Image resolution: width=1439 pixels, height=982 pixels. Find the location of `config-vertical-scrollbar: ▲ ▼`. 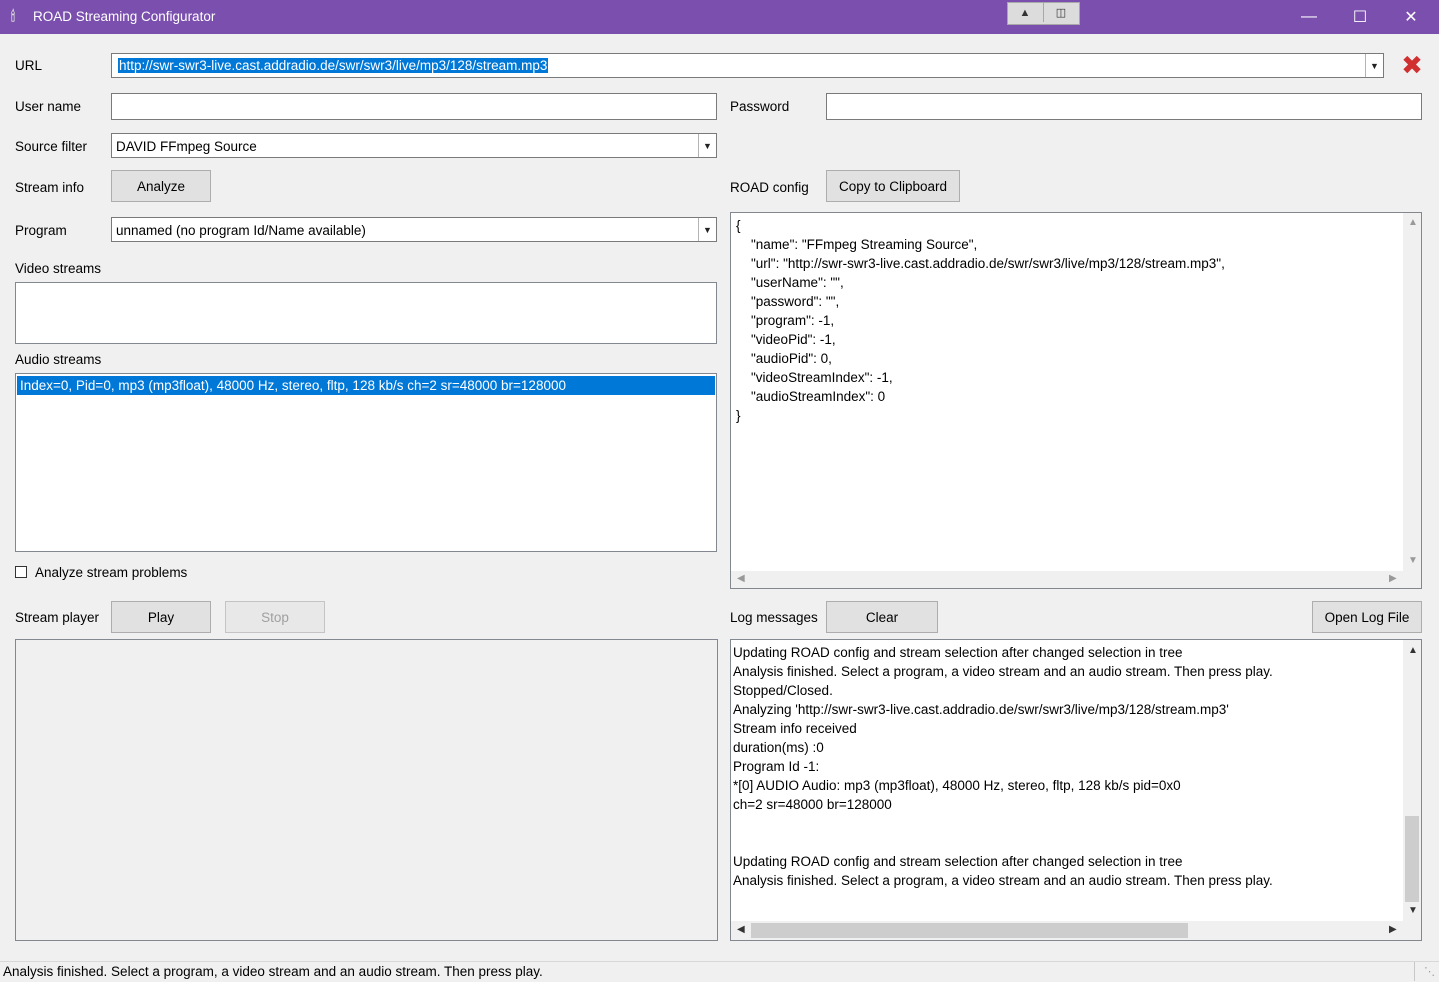

config-vertical-scrollbar: ▲ ▼ is located at coordinates (1412, 392).